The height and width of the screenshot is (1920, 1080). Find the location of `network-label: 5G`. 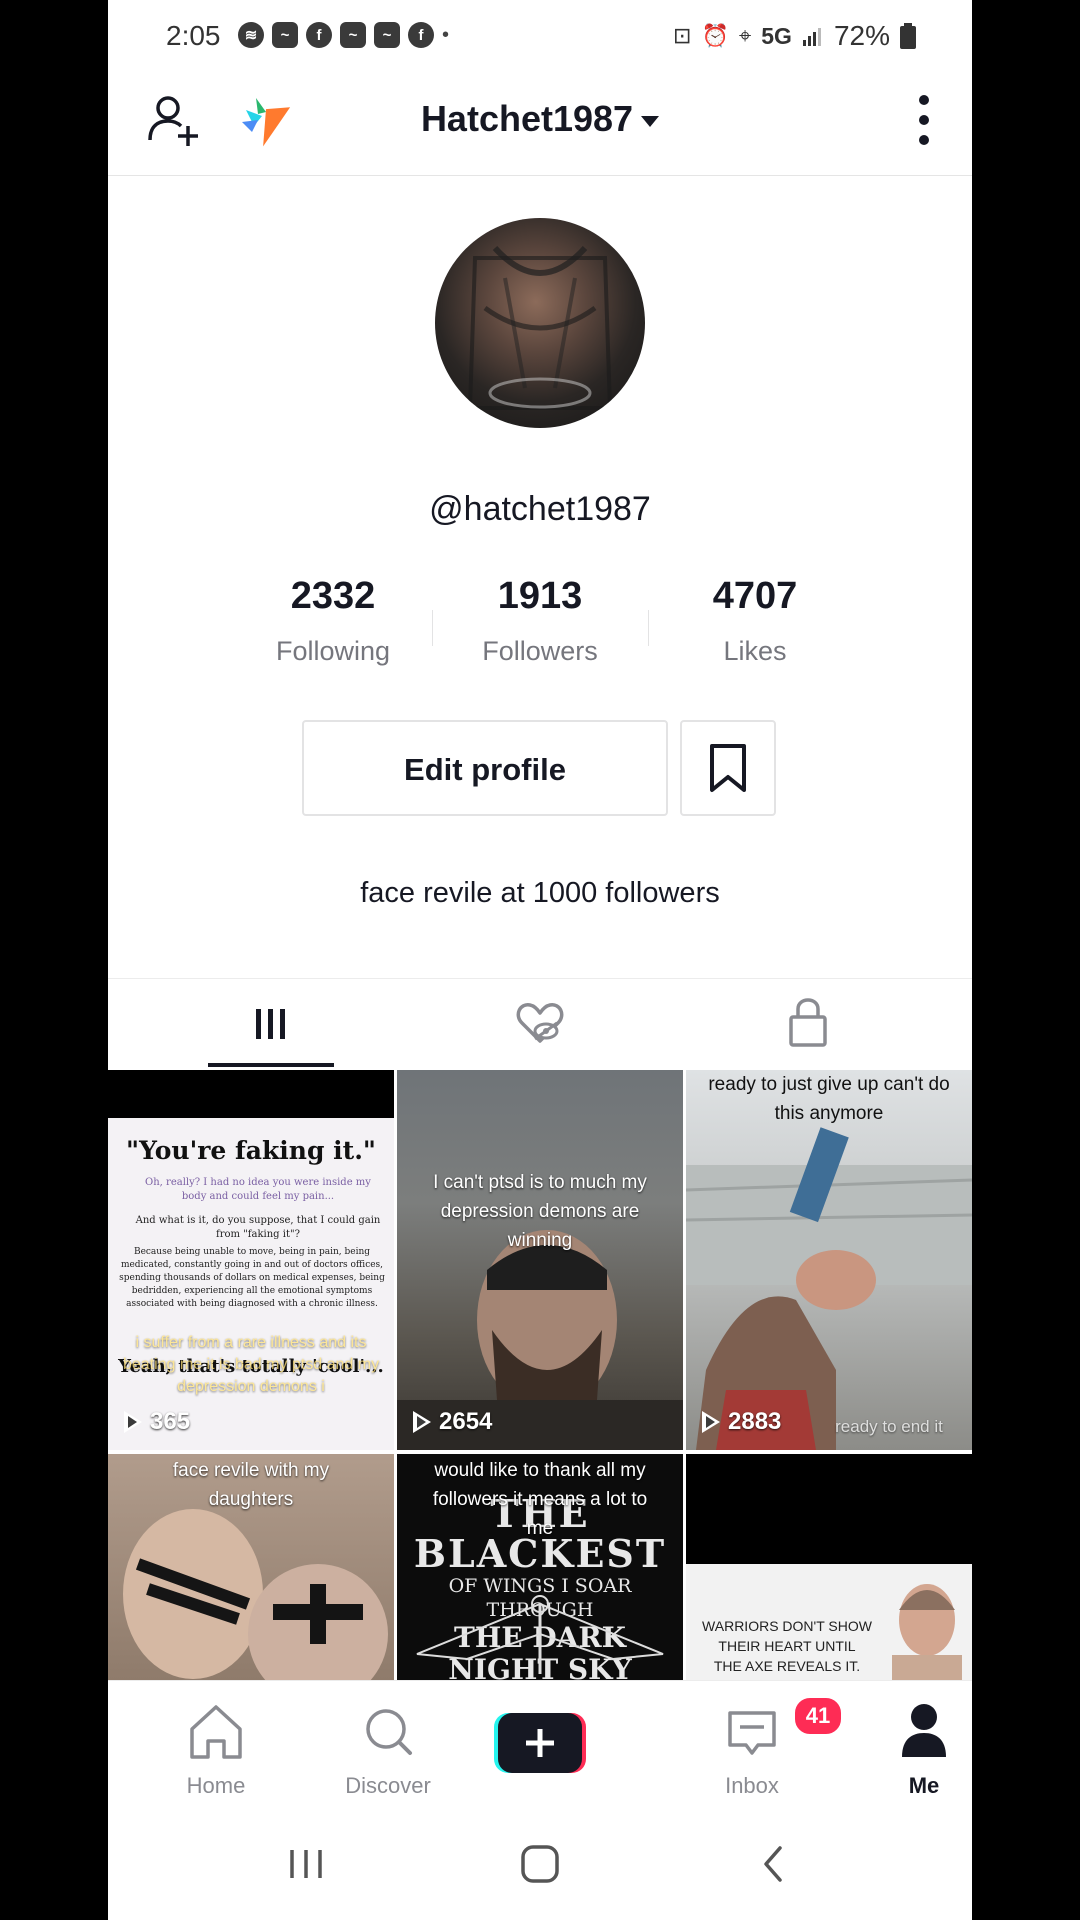

network-label: 5G is located at coordinates (776, 35).